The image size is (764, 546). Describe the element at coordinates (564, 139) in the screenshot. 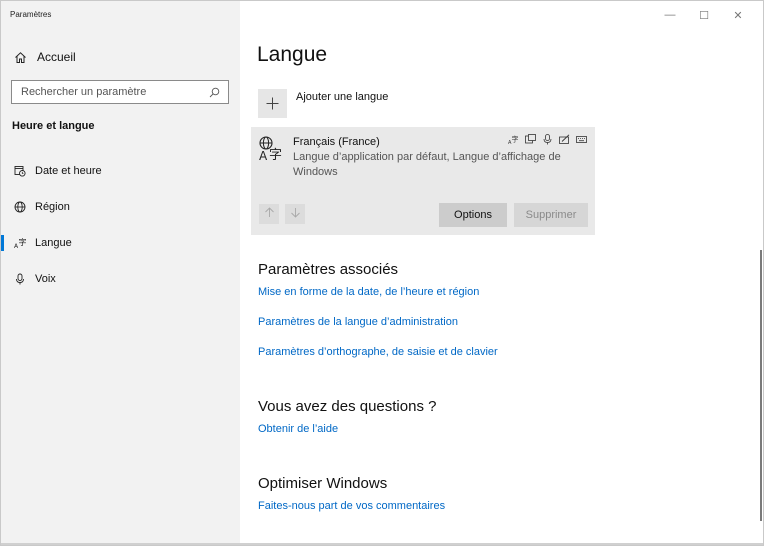

I see `handwriting-icon` at that location.